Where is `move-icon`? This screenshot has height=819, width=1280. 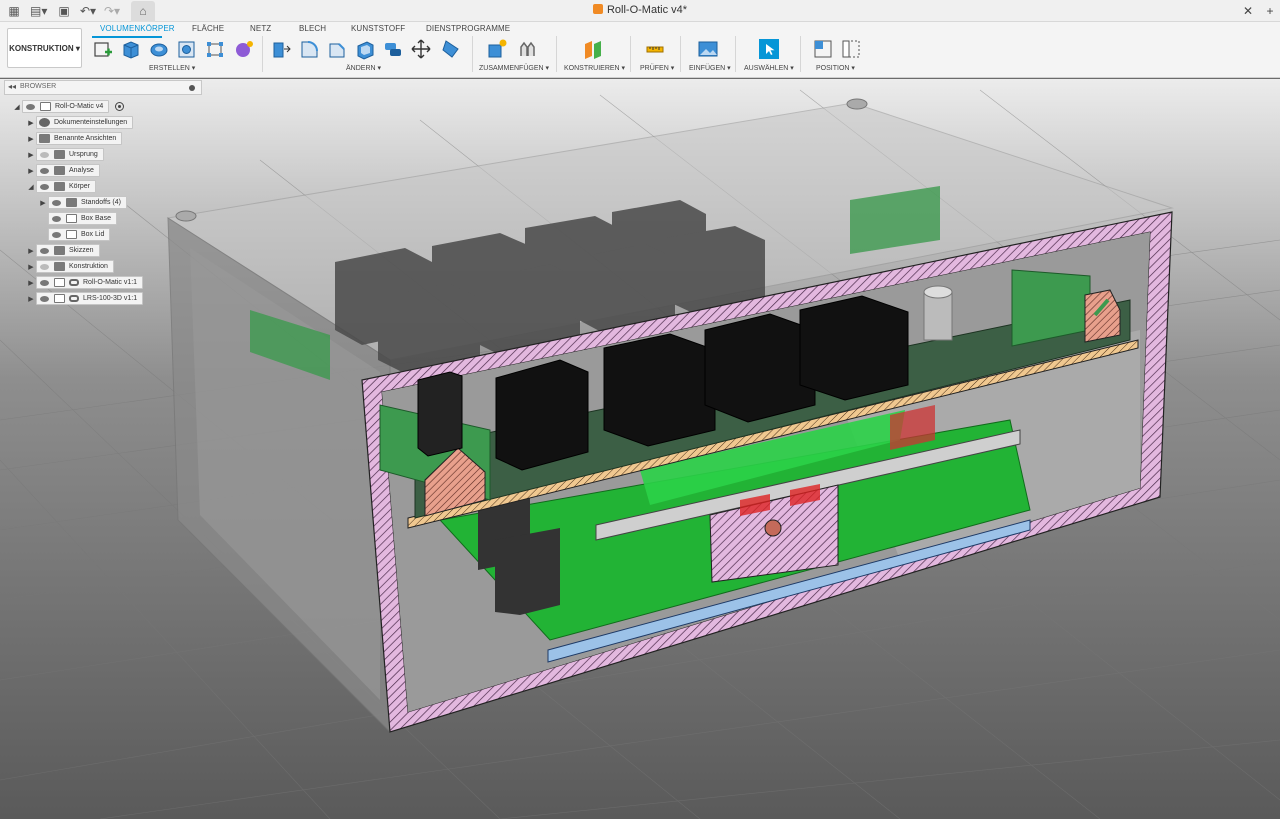
move-icon is located at coordinates (421, 49).